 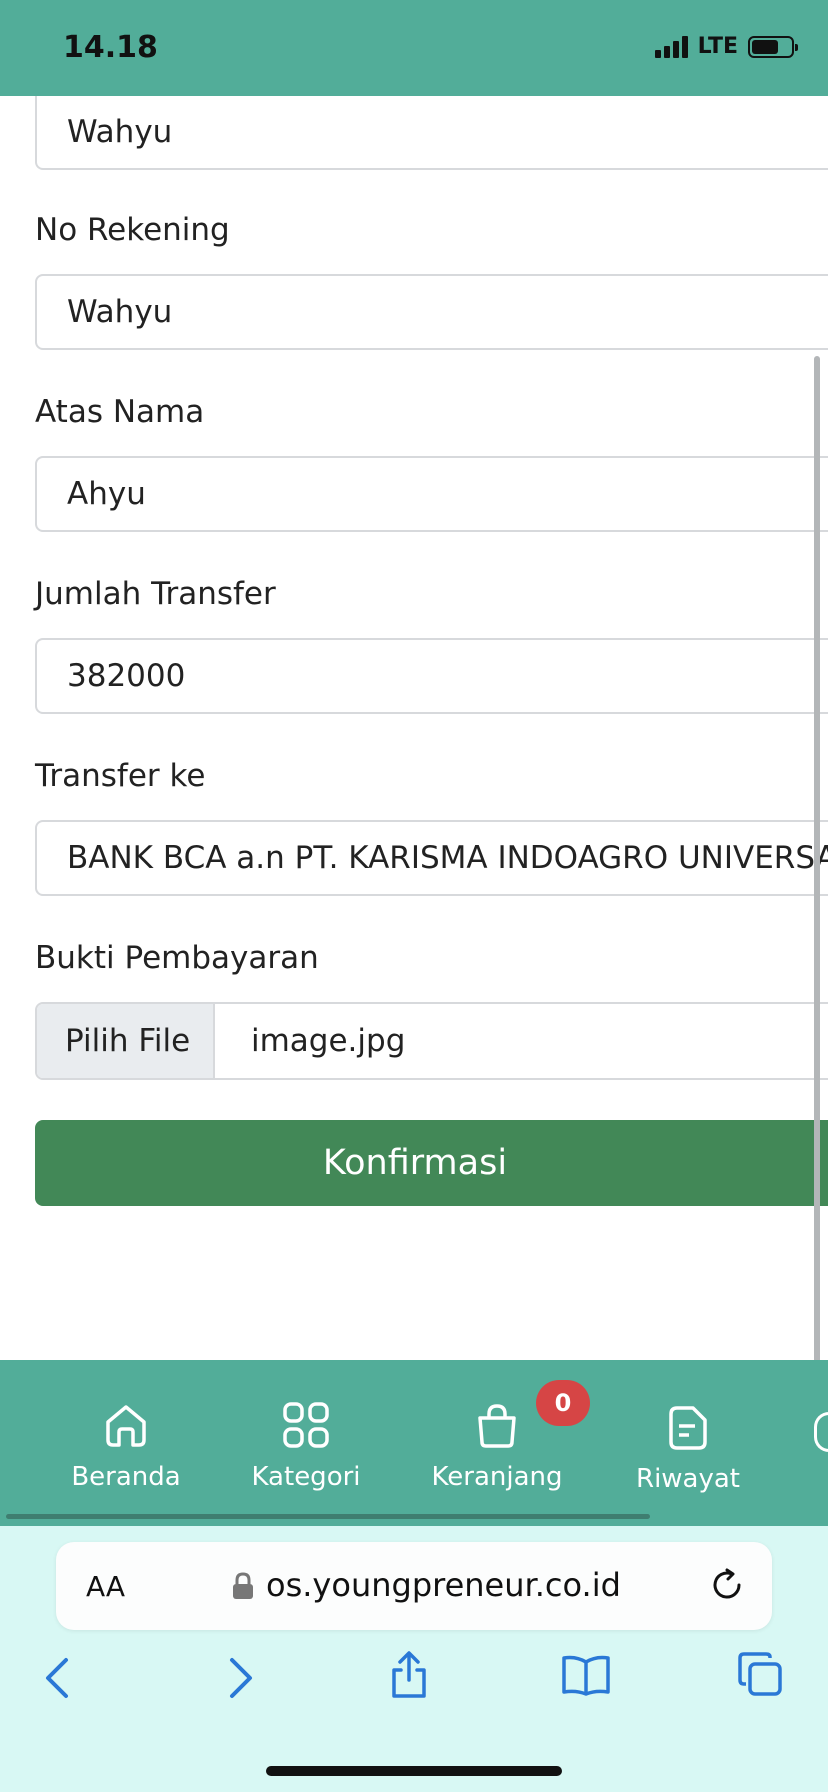 What do you see at coordinates (120, 412) in the screenshot?
I see `account-holder-label: Atas Nama` at bounding box center [120, 412].